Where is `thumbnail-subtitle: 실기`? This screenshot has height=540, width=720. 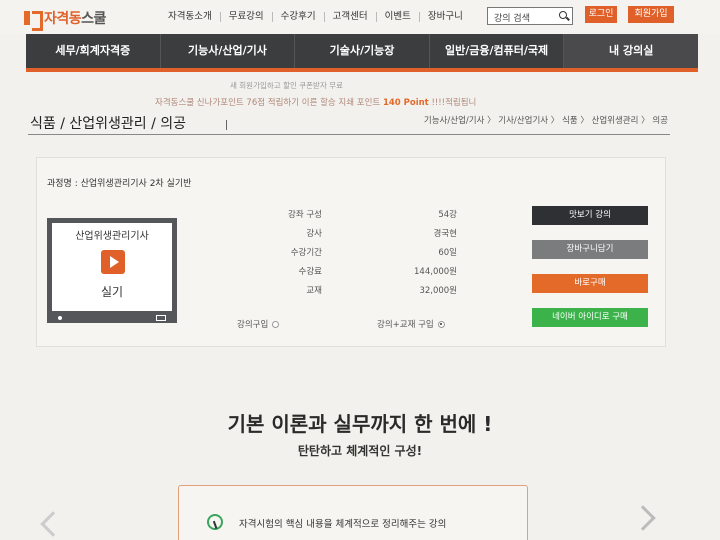 thumbnail-subtitle: 실기 is located at coordinates (112, 292).